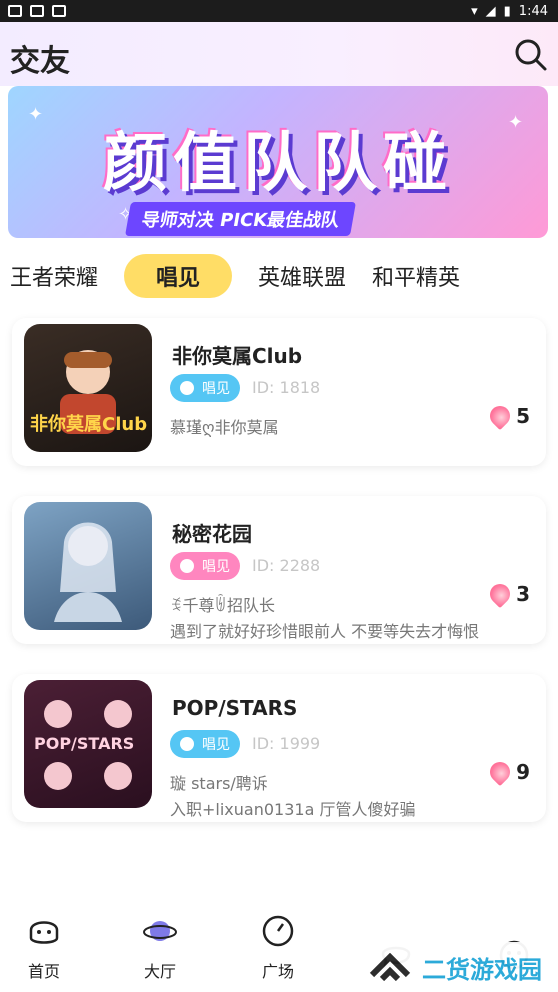 The width and height of the screenshot is (558, 992). Describe the element at coordinates (237, 356) in the screenshot. I see `room-name: 非你莫属Club` at that location.